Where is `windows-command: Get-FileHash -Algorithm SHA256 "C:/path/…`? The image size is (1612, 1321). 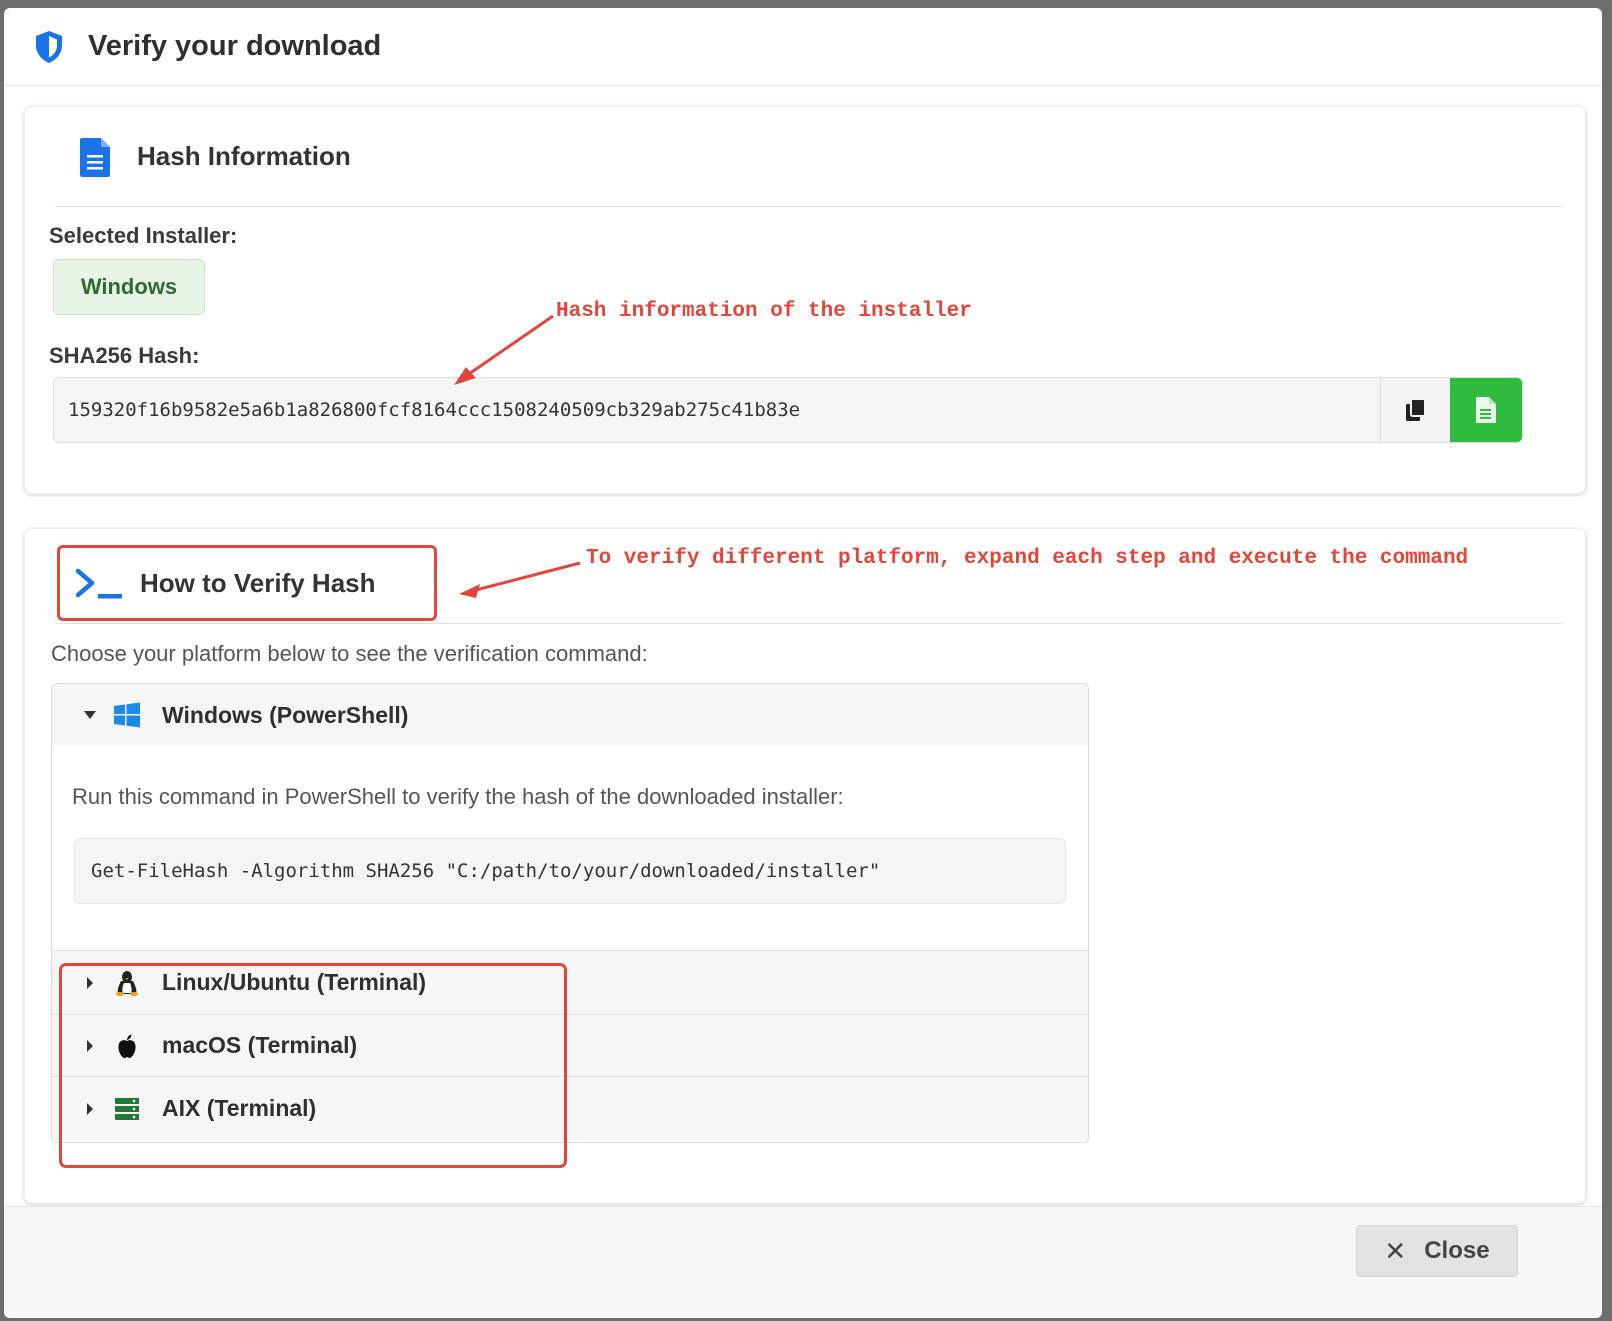
windows-command: Get-FileHash -Algorithm SHA256 "C:/path/… is located at coordinates (570, 871).